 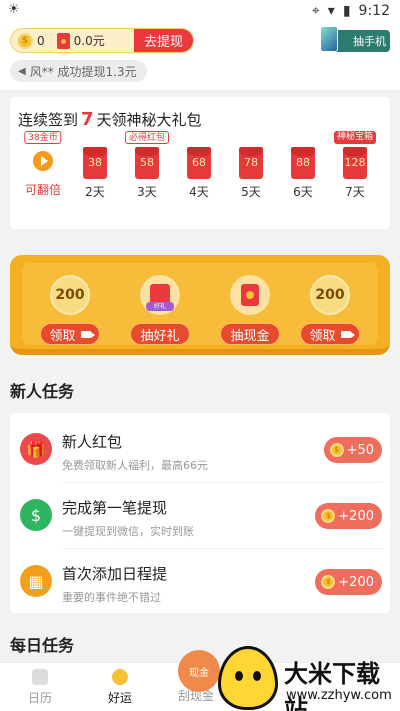 What do you see at coordinates (374, 11) in the screenshot?
I see `status-time: 9:12` at bounding box center [374, 11].